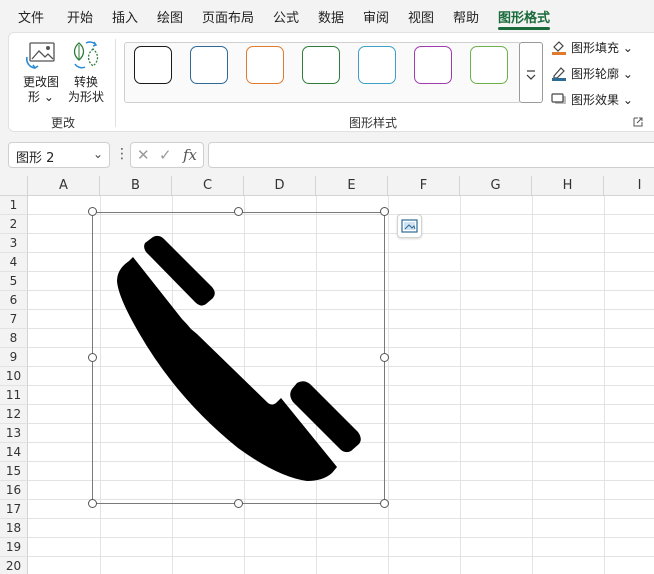 Image resolution: width=654 pixels, height=574 pixels. What do you see at coordinates (352, 186) in the screenshot?
I see `column-header-e: E` at bounding box center [352, 186].